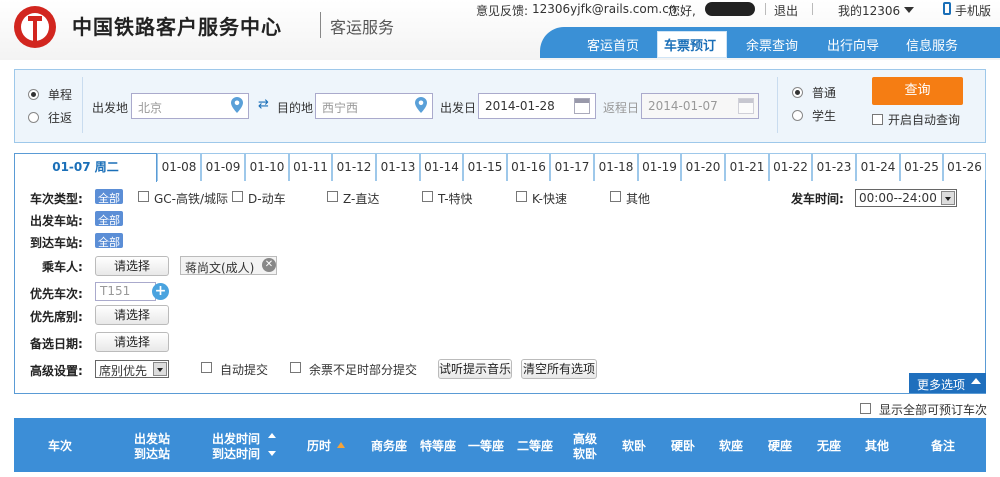  Describe the element at coordinates (455, 199) in the screenshot. I see `train-type-label-t: T-特快` at that location.